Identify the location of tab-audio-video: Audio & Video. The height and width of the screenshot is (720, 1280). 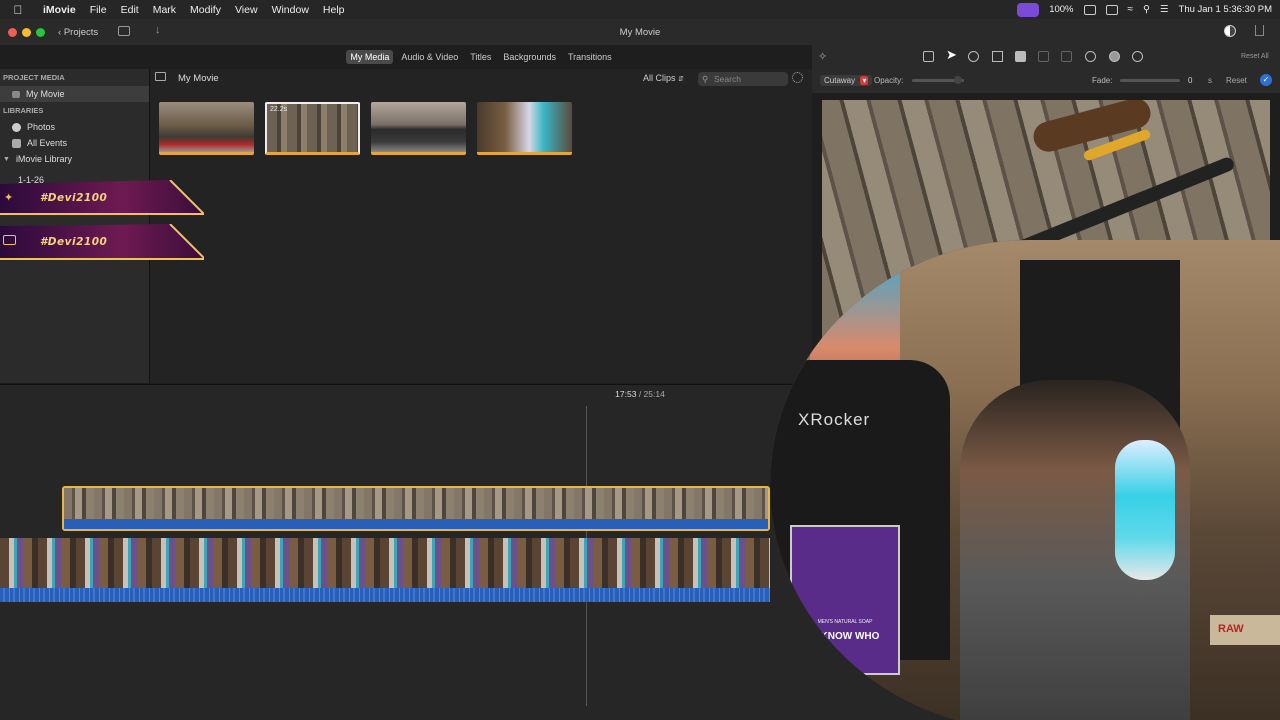
(429, 57).